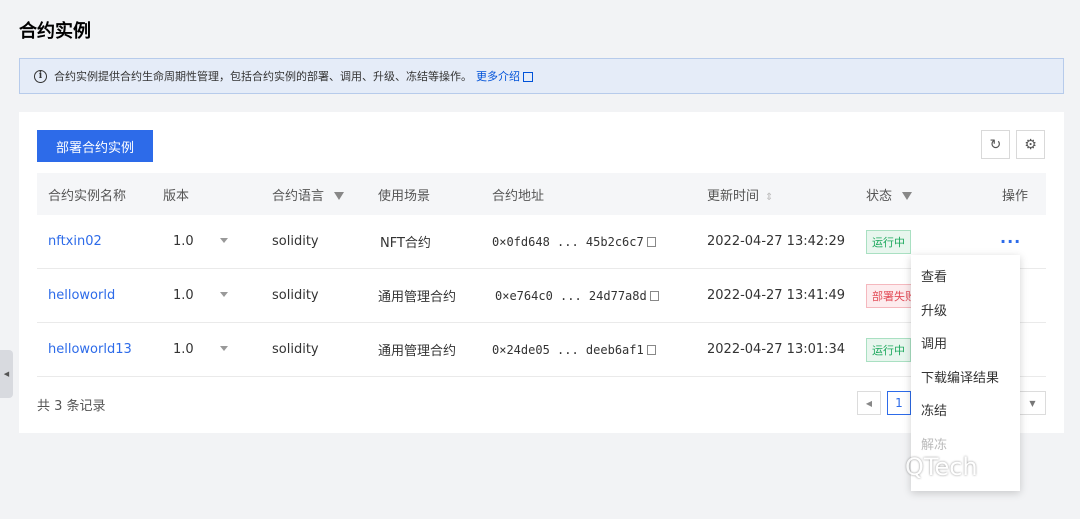  I want to click on page-number-button: 1, so click(899, 403).